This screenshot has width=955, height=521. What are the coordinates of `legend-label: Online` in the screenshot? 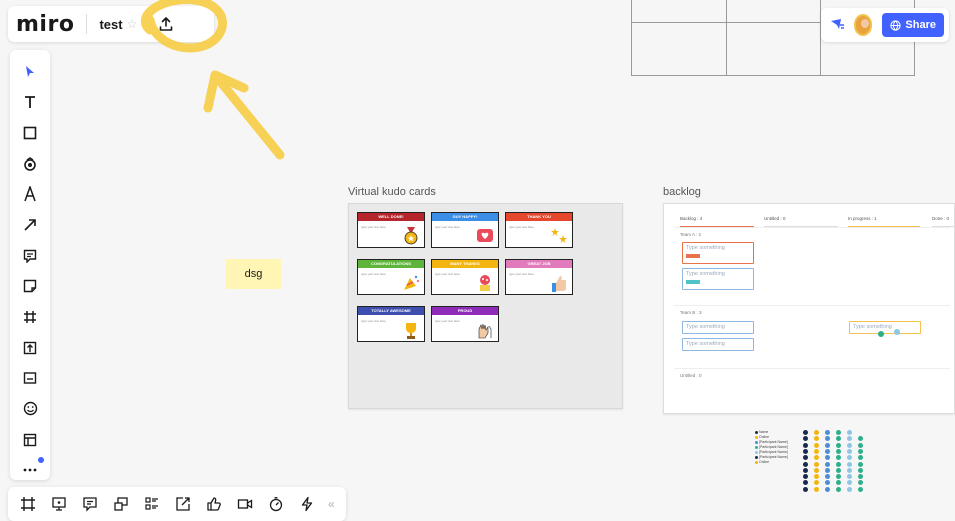 It's located at (764, 437).